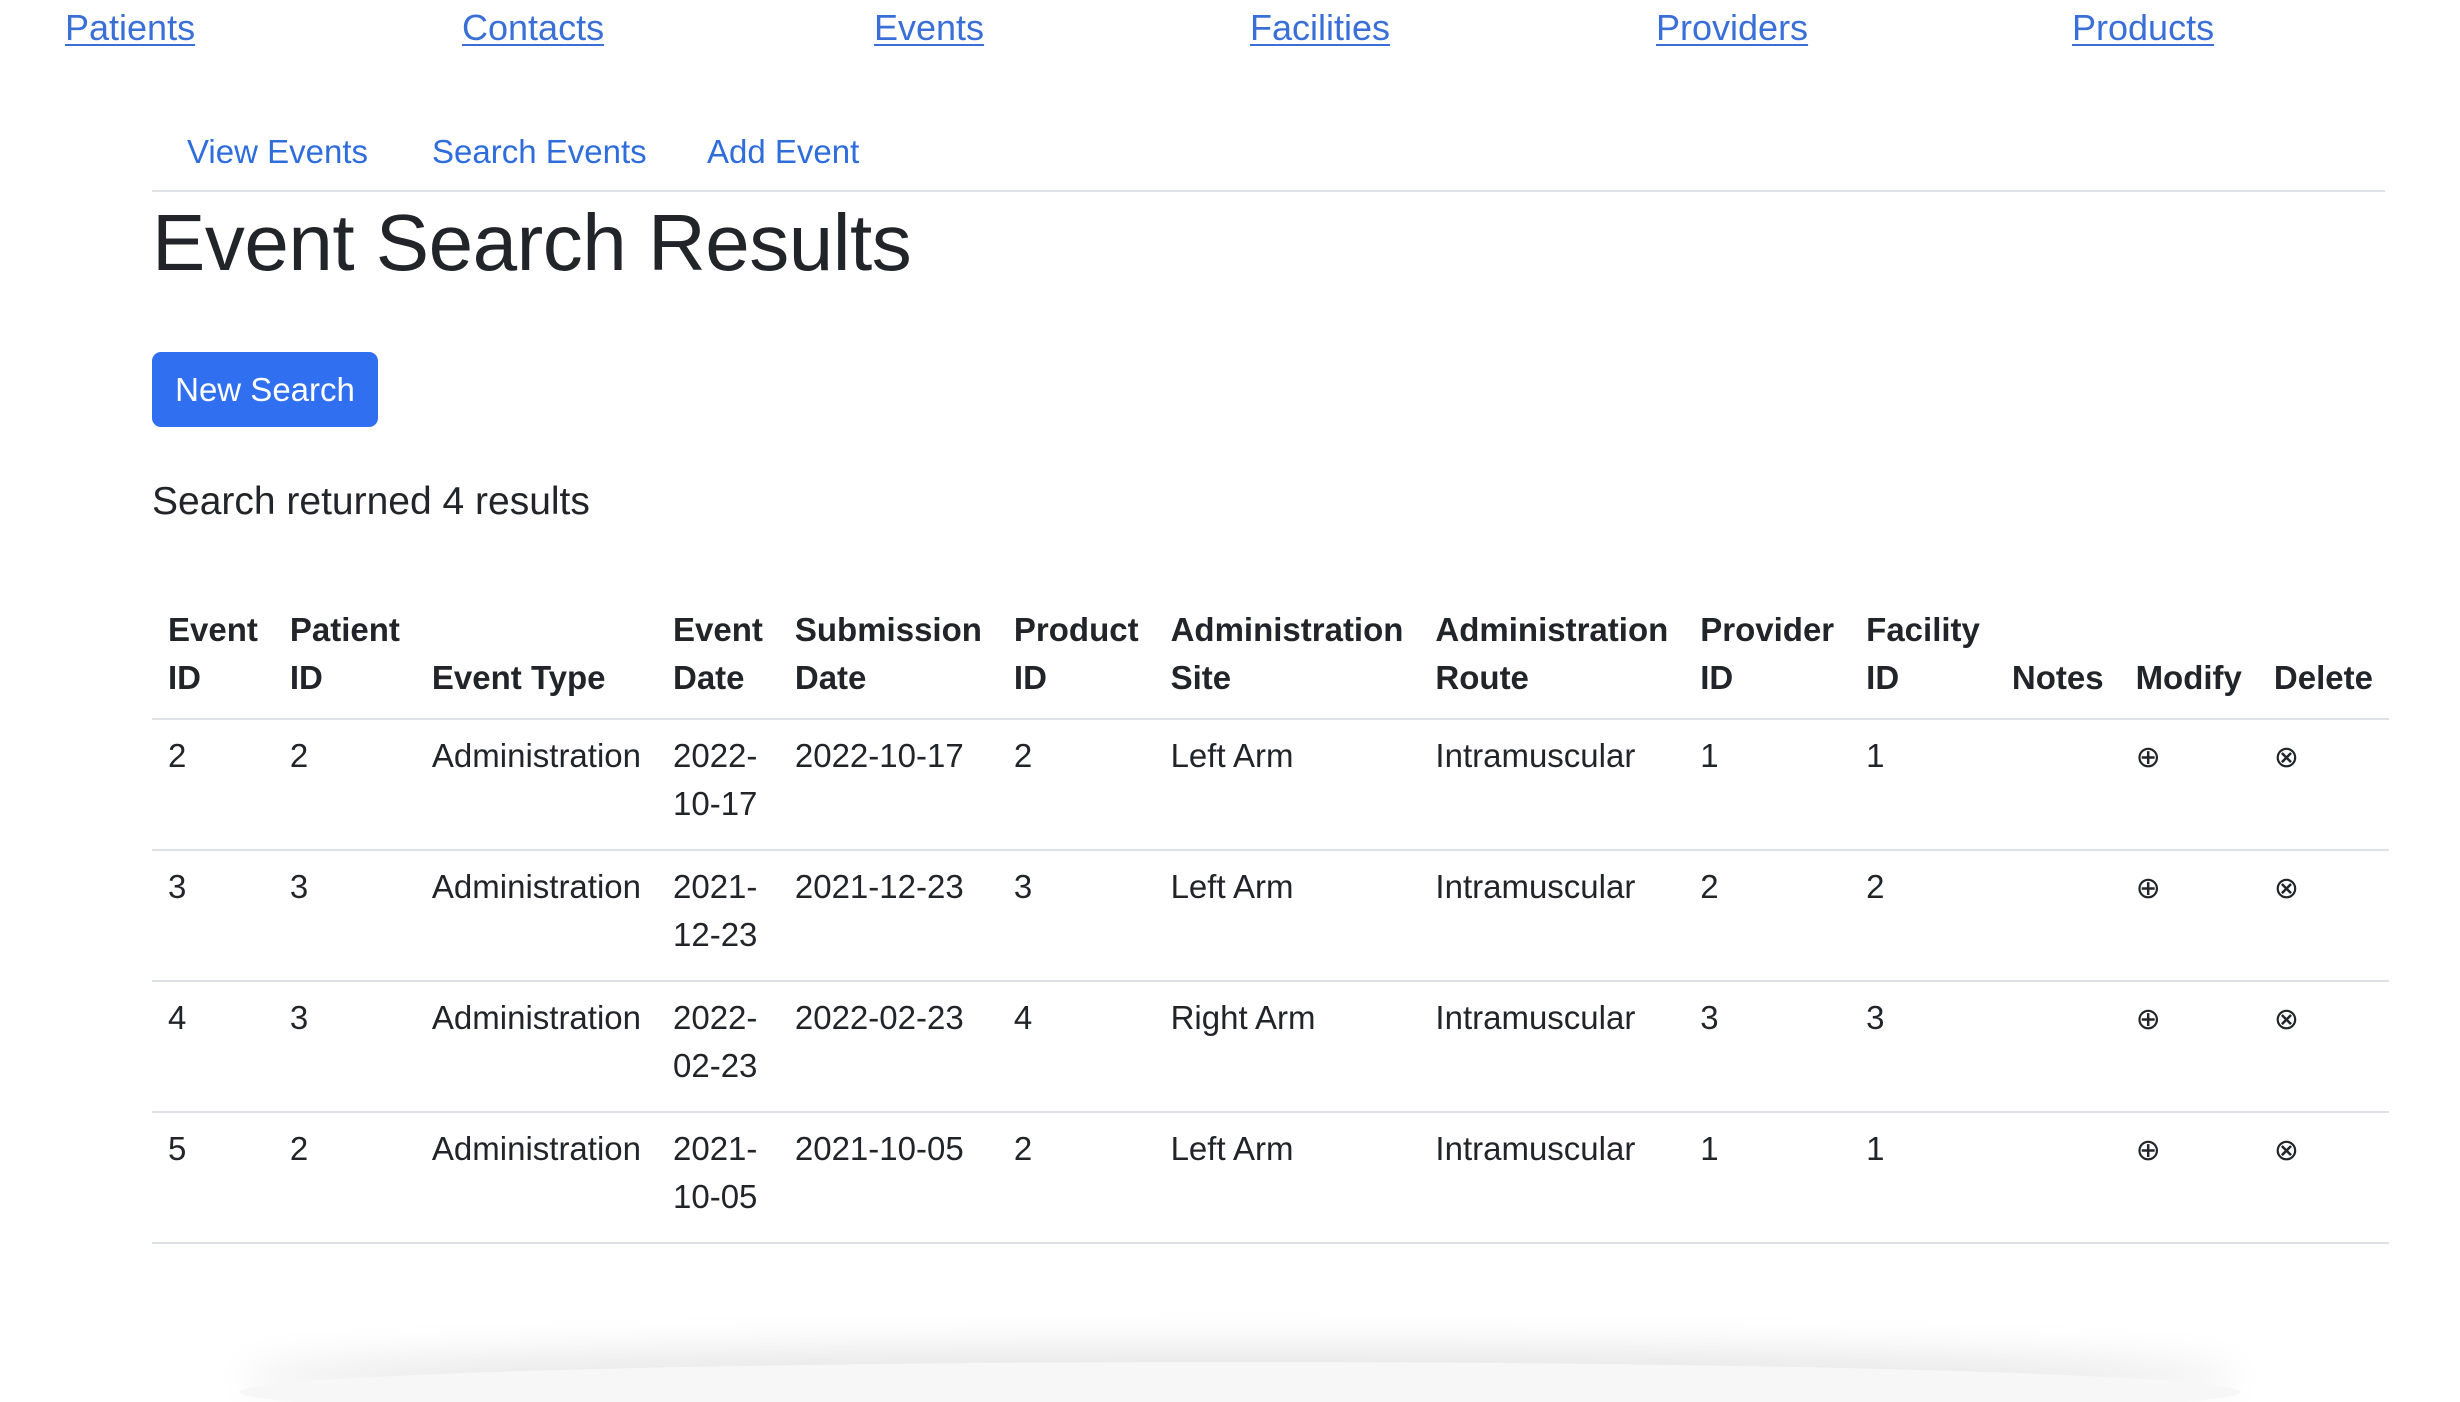  I want to click on cell-event-date: 2021- 12-23, so click(718, 916).